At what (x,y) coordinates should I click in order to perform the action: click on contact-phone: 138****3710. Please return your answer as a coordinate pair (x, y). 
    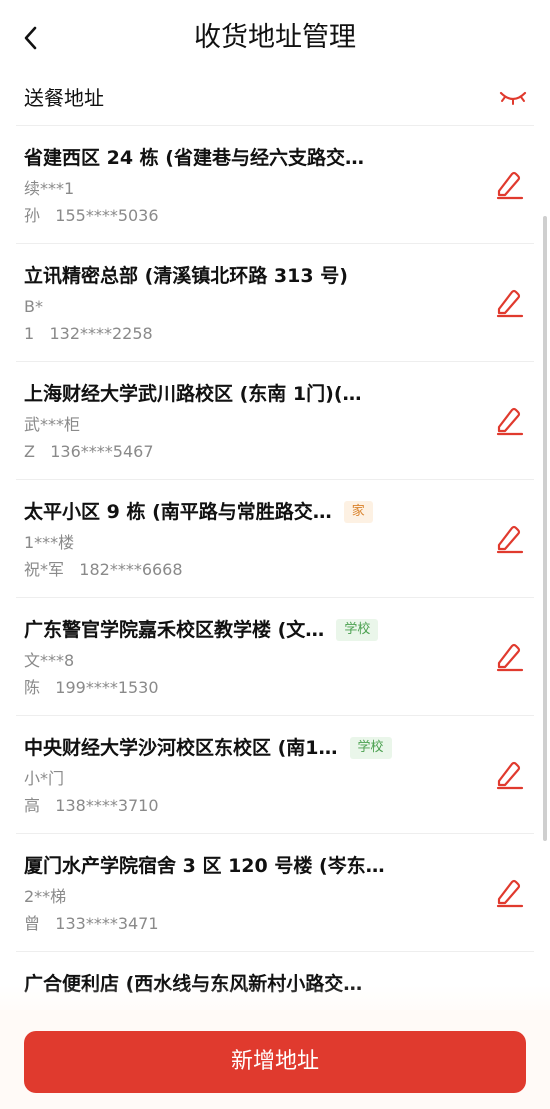
    Looking at the image, I should click on (107, 805).